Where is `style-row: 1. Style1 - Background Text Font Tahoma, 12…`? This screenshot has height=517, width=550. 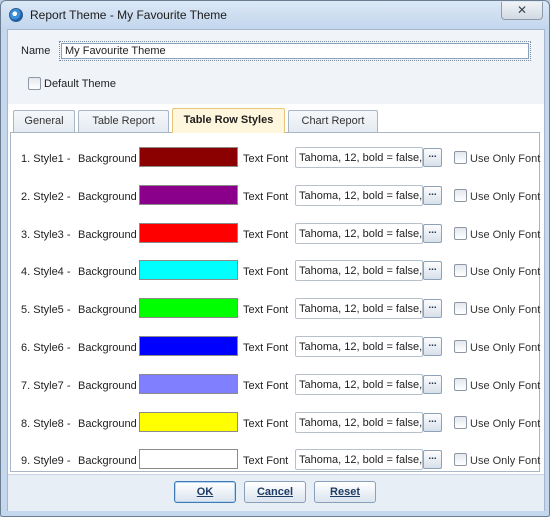 style-row: 1. Style1 - Background Text Font Tahoma, 12… is located at coordinates (276, 159).